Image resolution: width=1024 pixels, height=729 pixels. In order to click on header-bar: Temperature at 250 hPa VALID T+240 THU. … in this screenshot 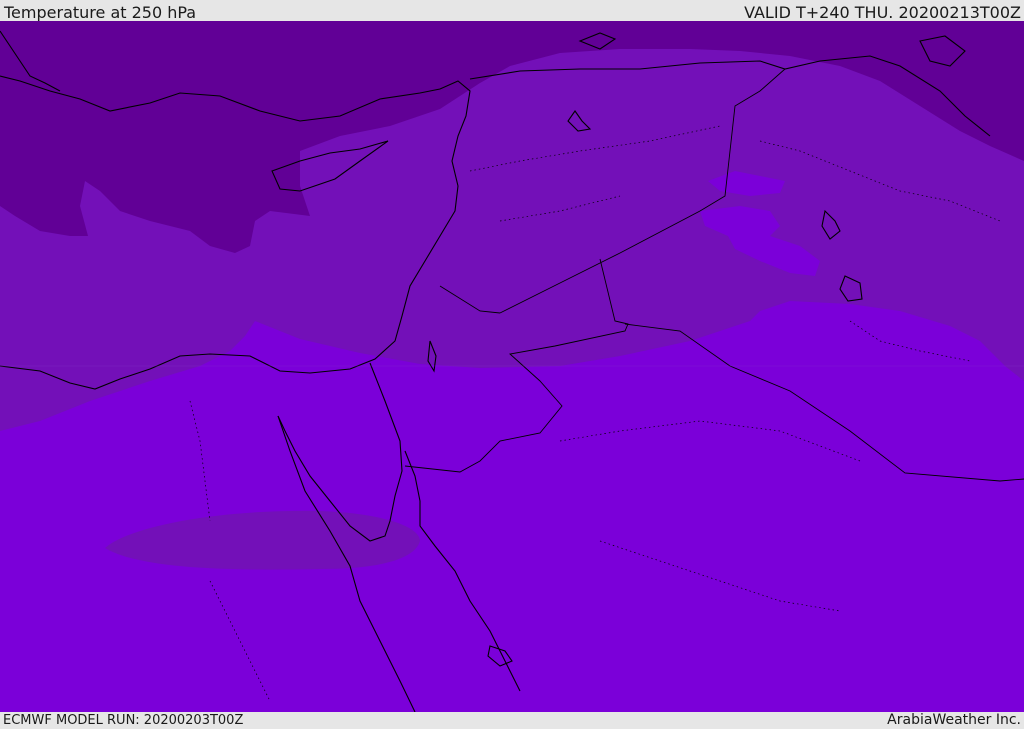, I will do `click(512, 11)`.